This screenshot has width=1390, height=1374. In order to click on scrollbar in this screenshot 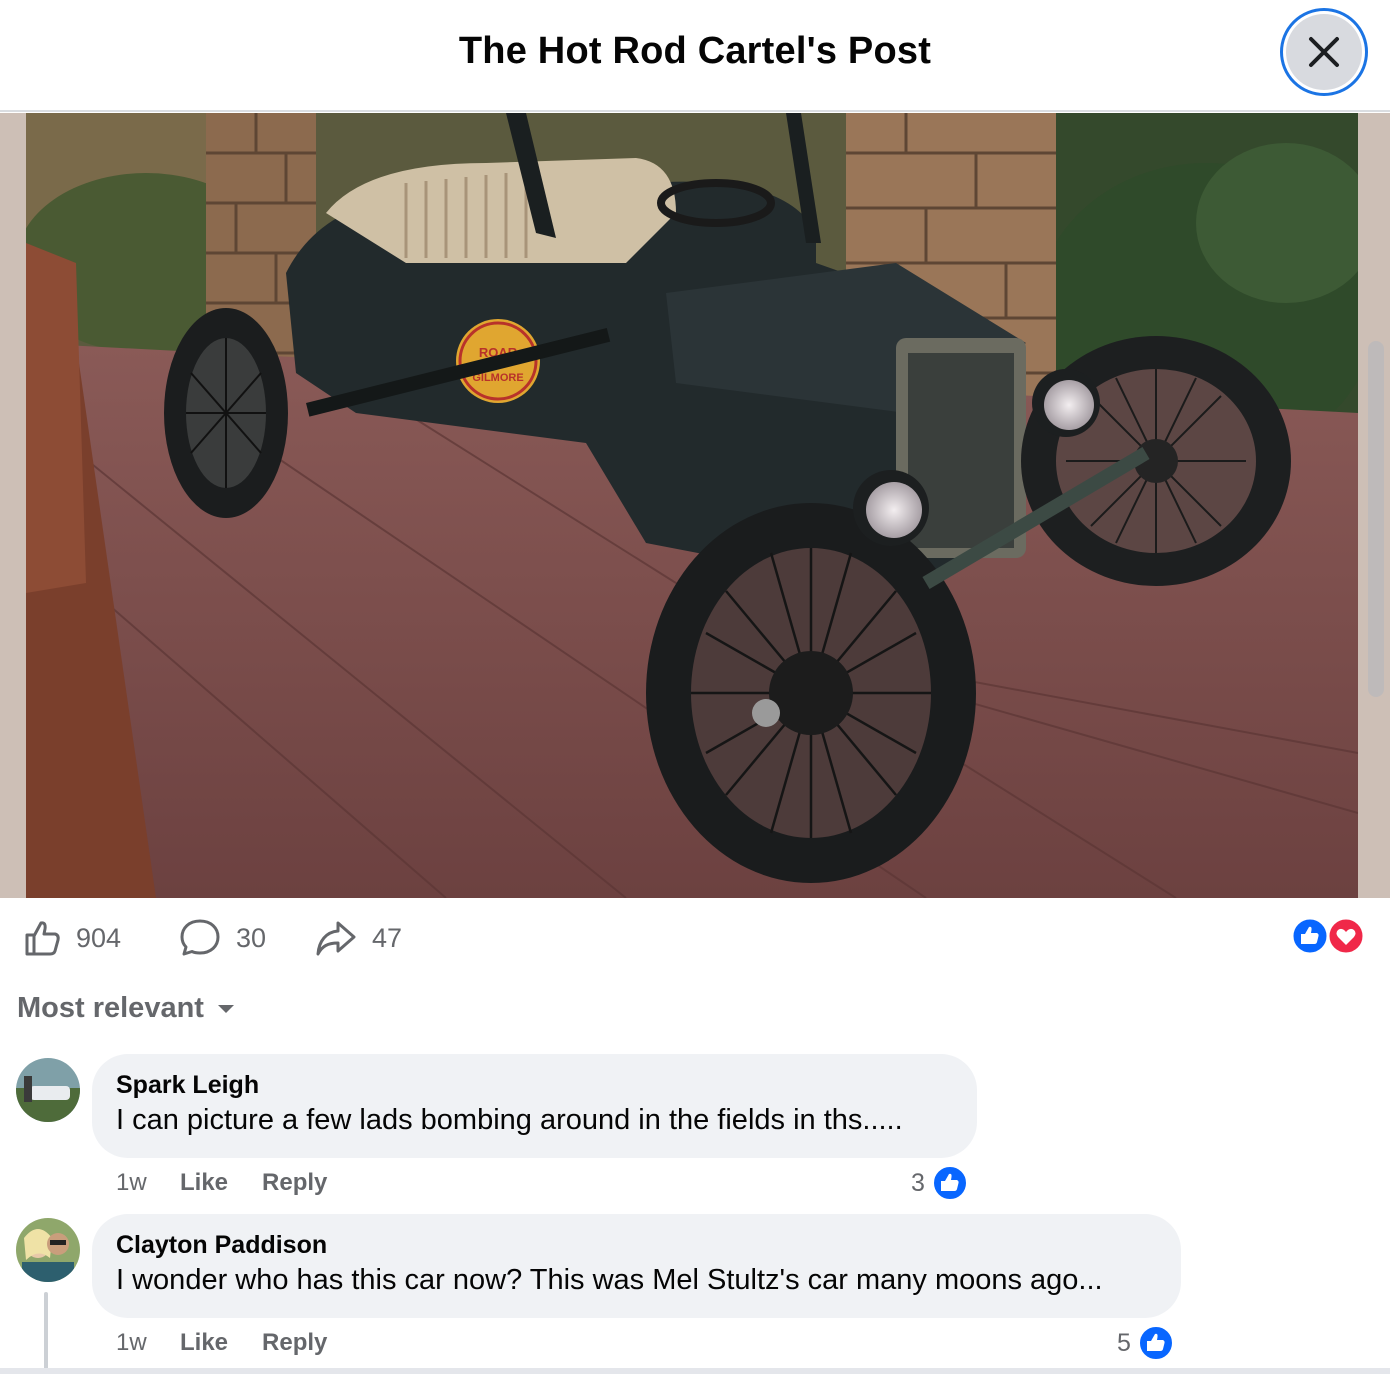, I will do `click(1376, 519)`.